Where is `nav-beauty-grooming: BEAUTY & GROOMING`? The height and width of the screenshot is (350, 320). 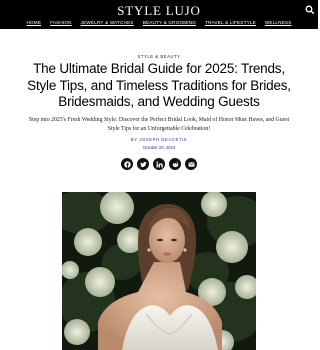
nav-beauty-grooming: BEAUTY & GROOMING is located at coordinates (169, 22).